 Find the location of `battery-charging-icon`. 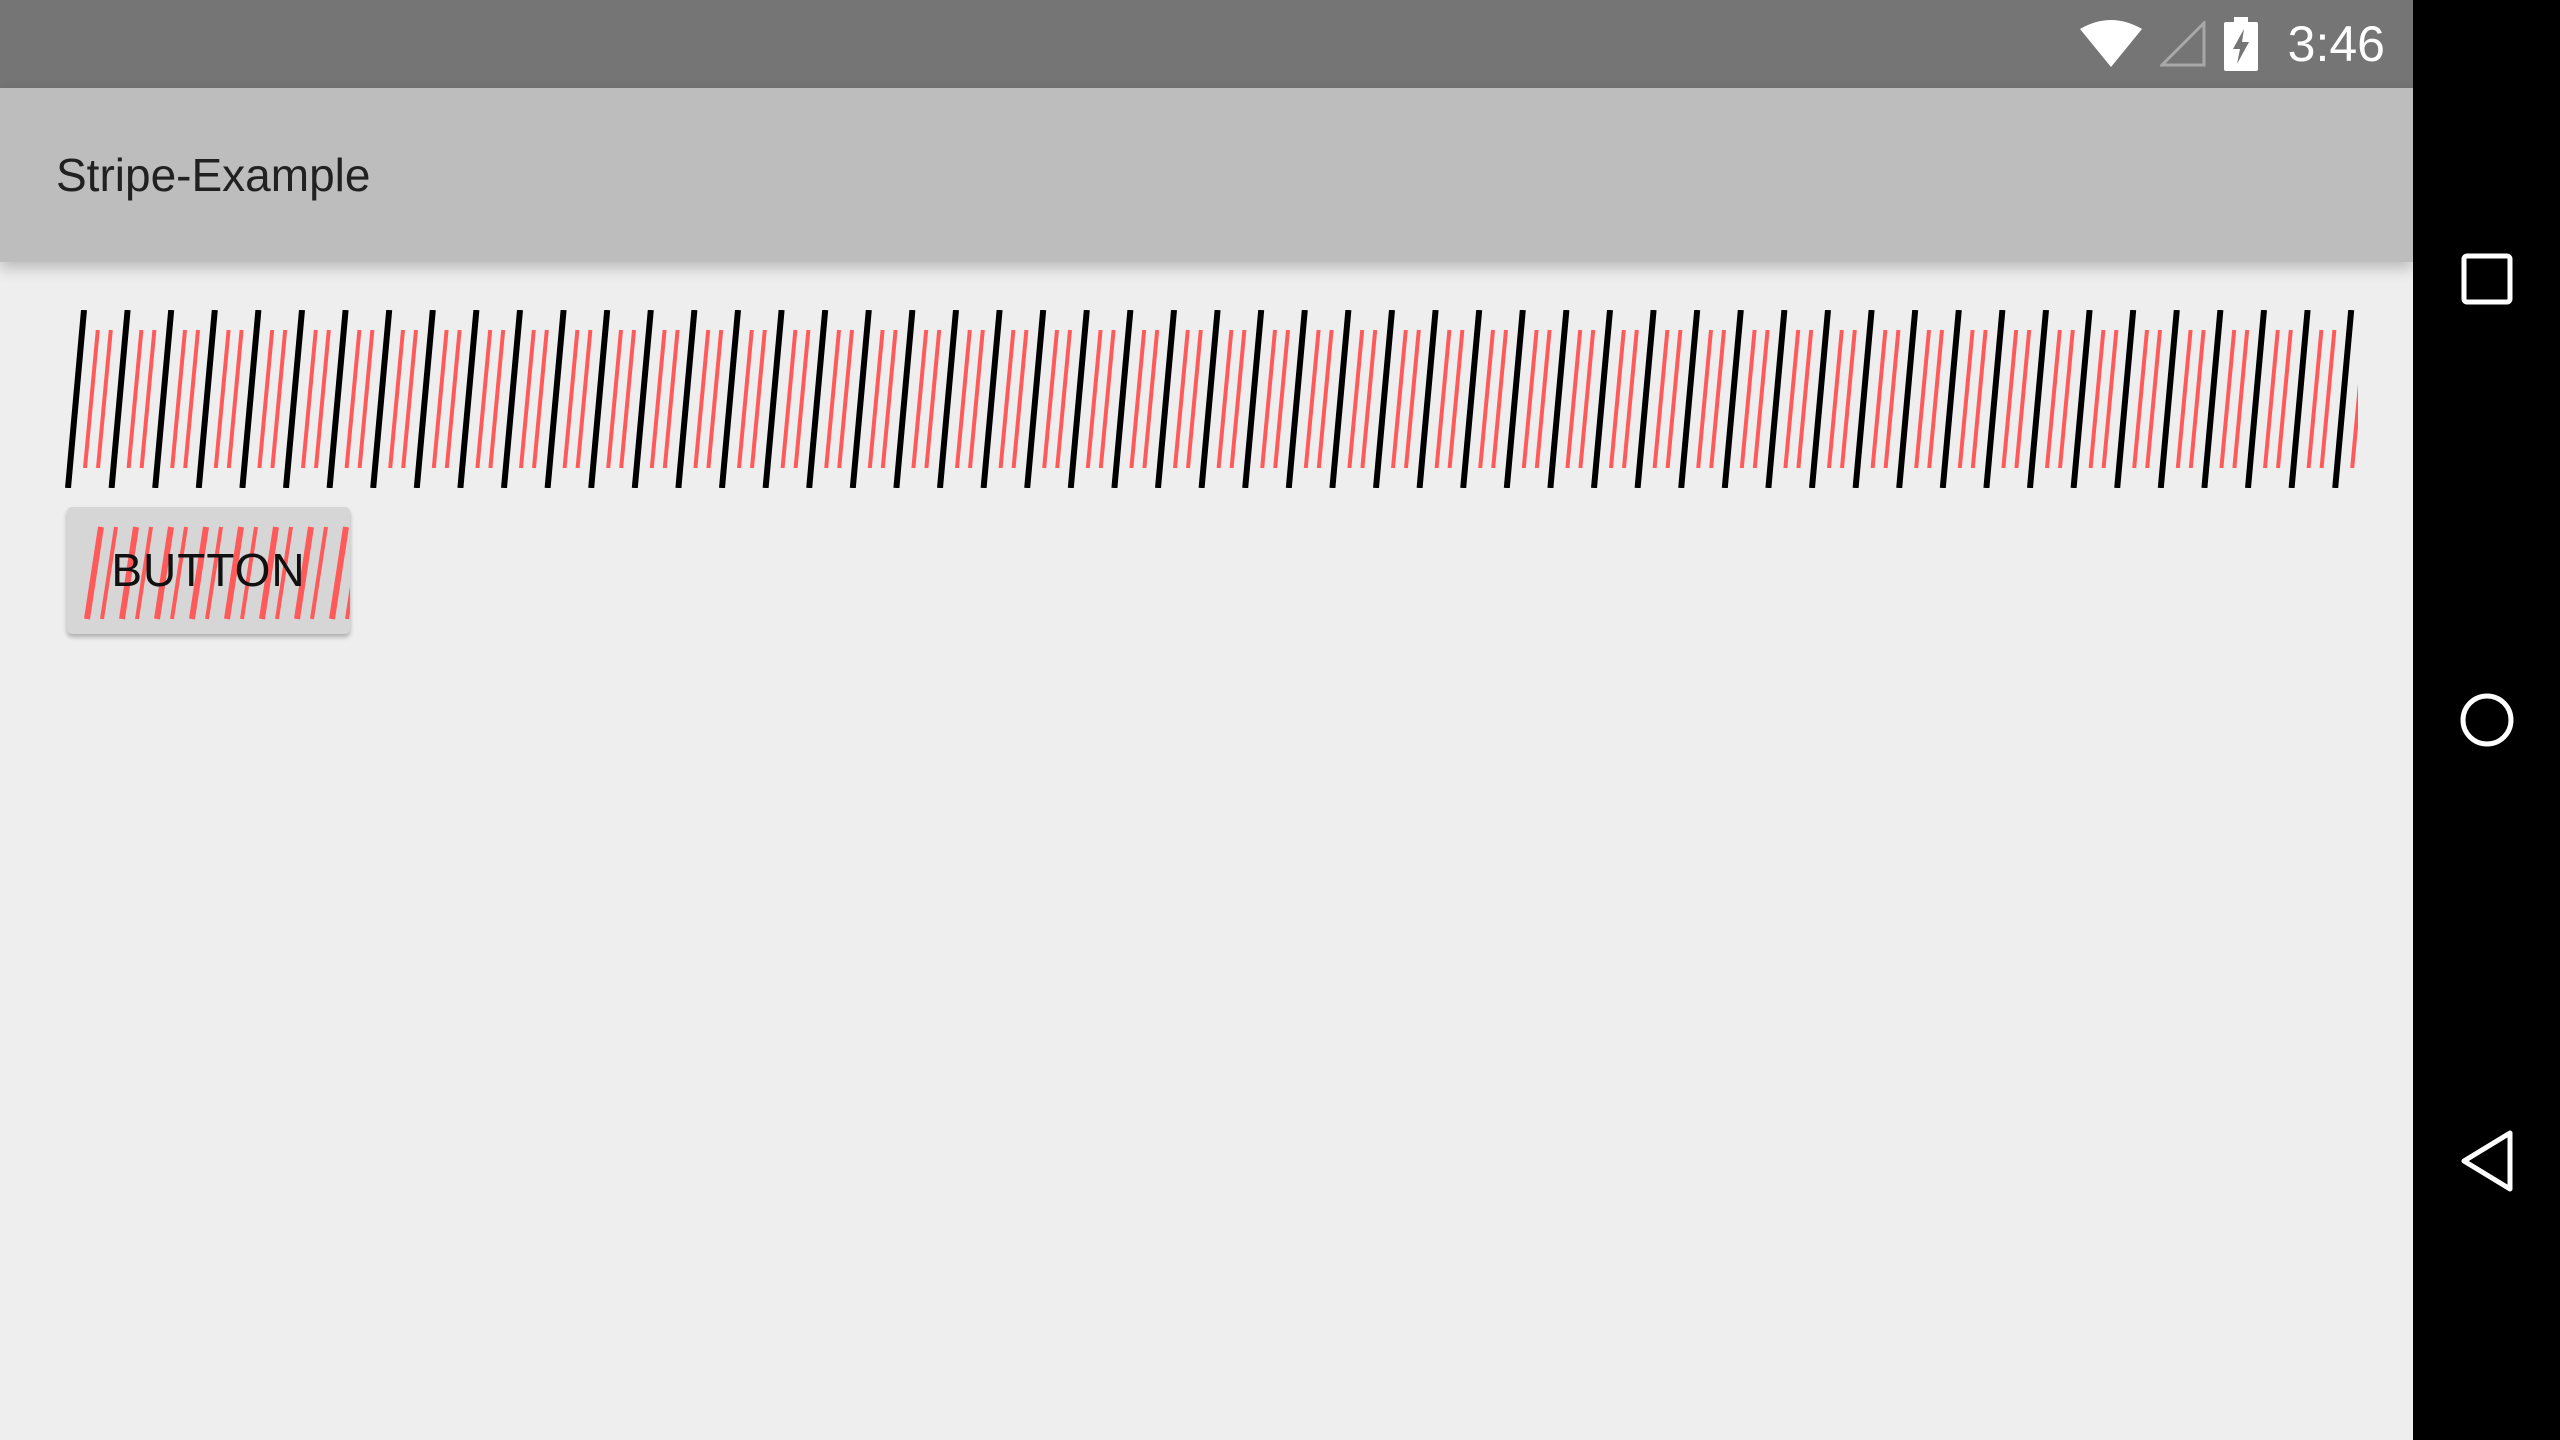

battery-charging-icon is located at coordinates (2240, 44).